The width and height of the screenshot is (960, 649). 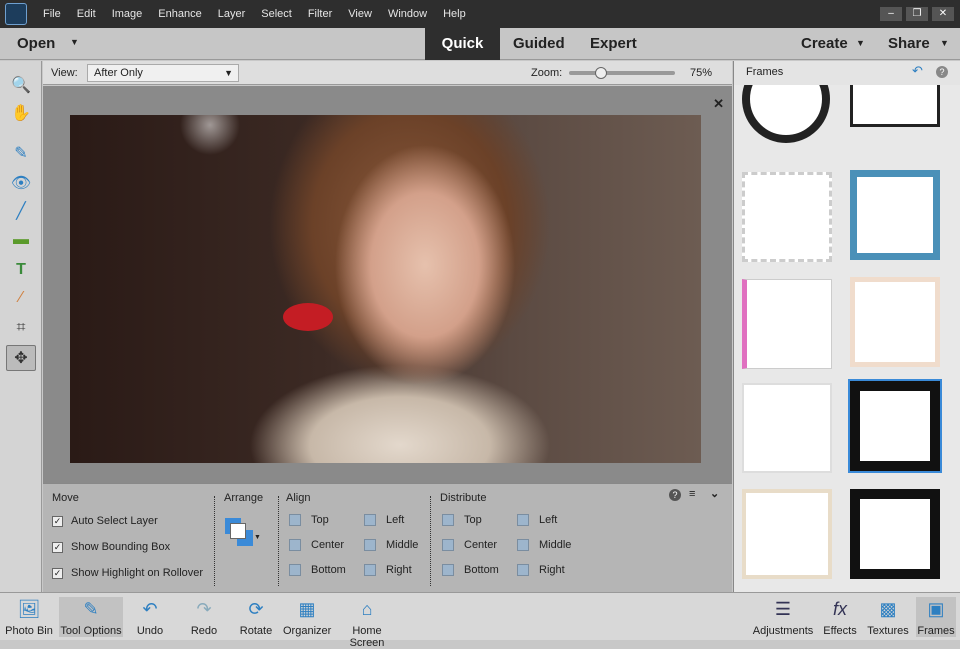 I want to click on label: Center, so click(x=481, y=545).